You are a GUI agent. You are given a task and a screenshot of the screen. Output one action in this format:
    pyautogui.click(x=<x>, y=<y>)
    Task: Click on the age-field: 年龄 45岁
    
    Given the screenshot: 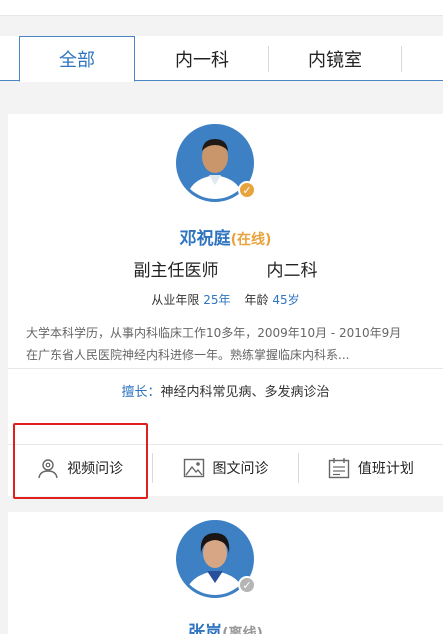 What is the action you would take?
    pyautogui.click(x=272, y=299)
    